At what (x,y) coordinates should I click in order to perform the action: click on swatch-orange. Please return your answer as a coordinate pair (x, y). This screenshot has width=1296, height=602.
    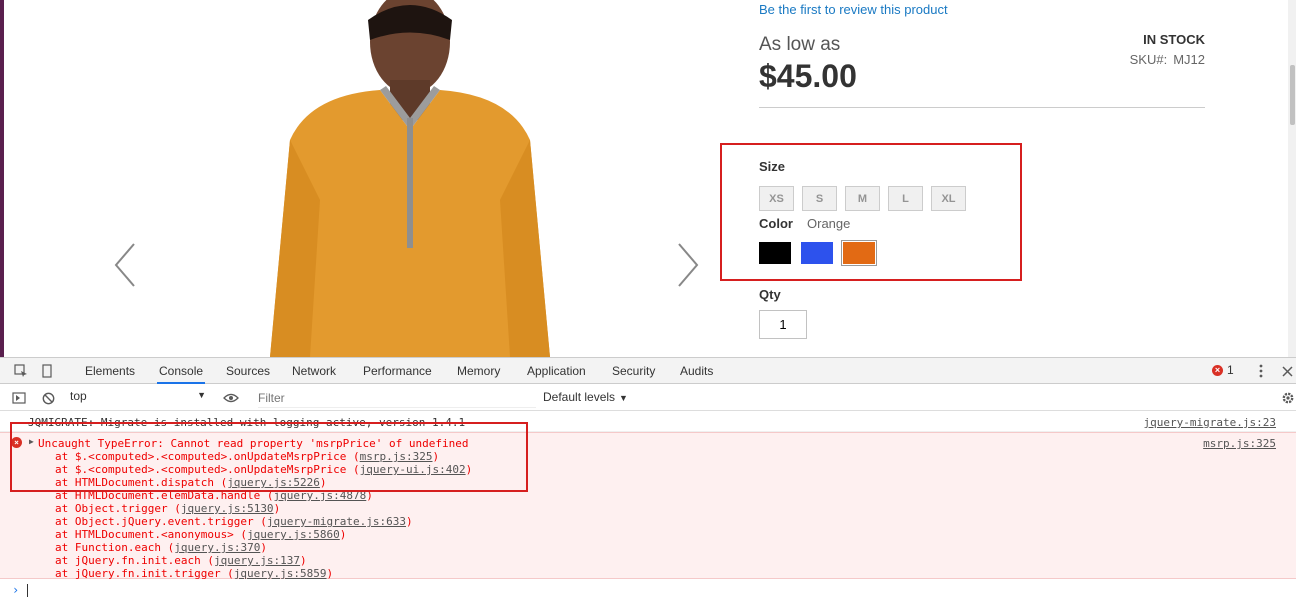
    Looking at the image, I should click on (859, 253).